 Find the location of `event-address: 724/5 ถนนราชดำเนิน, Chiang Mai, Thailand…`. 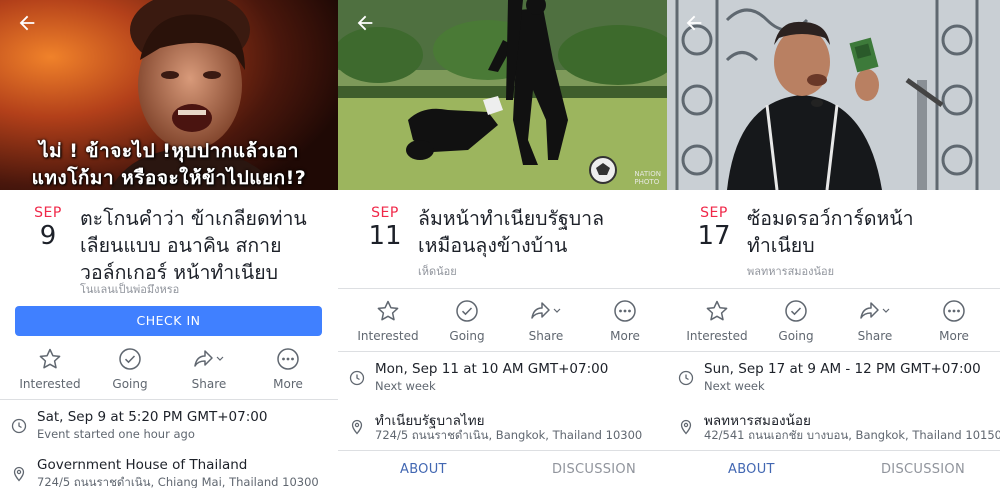

event-address: 724/5 ถนนราชดำเนิน, Chiang Mai, Thailand… is located at coordinates (178, 481).